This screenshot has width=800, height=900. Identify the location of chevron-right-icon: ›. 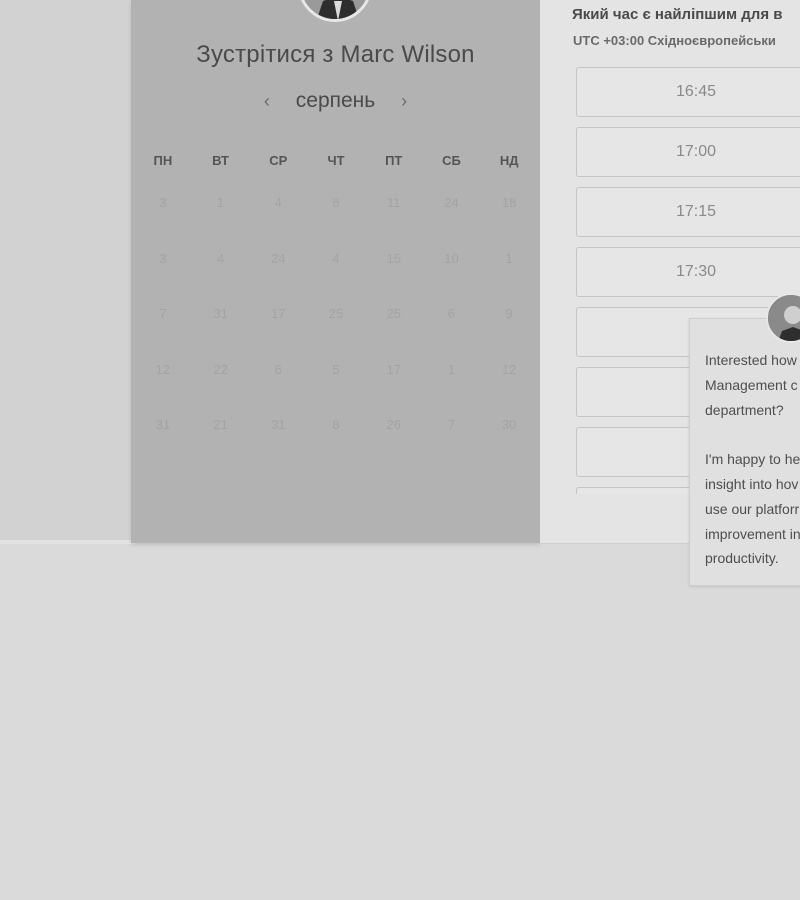
(404, 101).